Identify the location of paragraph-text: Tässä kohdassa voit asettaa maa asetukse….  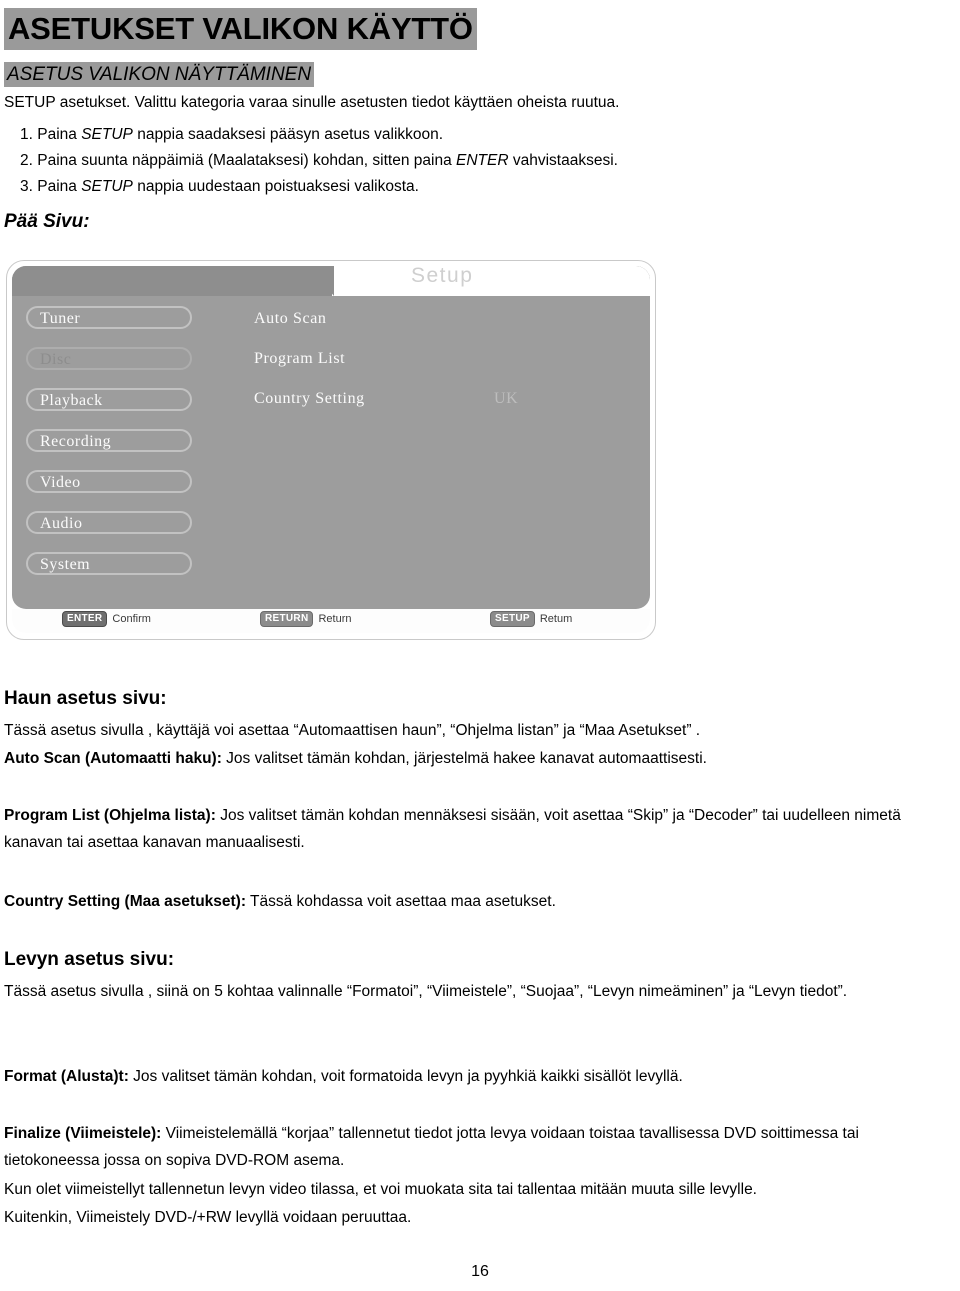
(401, 901).